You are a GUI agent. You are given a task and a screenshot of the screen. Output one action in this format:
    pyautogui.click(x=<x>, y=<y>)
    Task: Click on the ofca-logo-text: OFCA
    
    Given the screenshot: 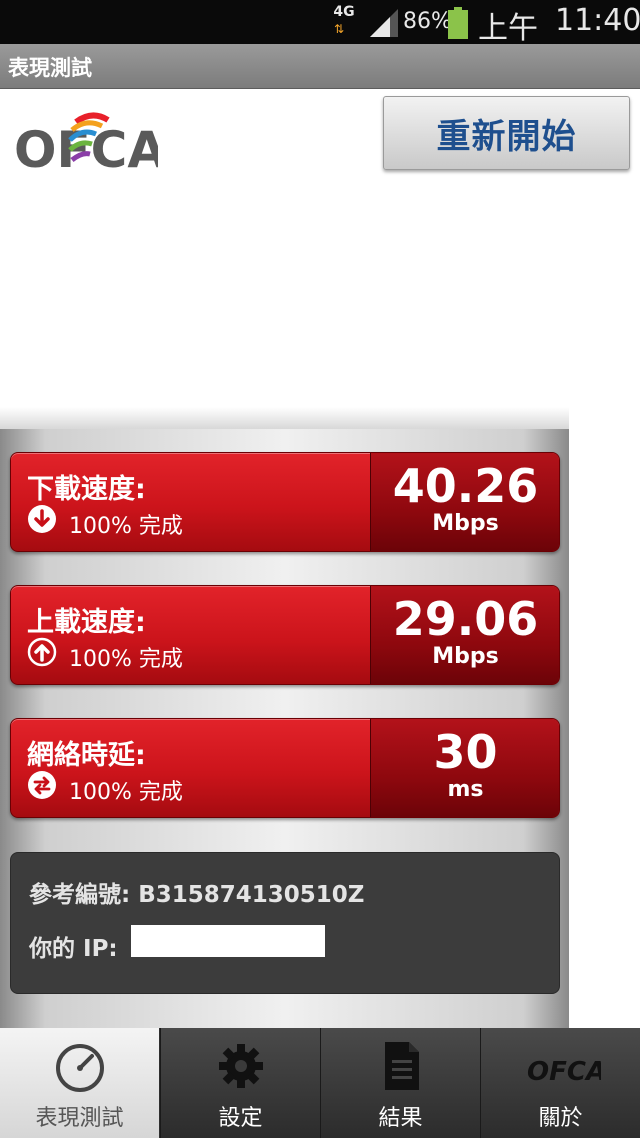 What is the action you would take?
    pyautogui.click(x=86, y=147)
    